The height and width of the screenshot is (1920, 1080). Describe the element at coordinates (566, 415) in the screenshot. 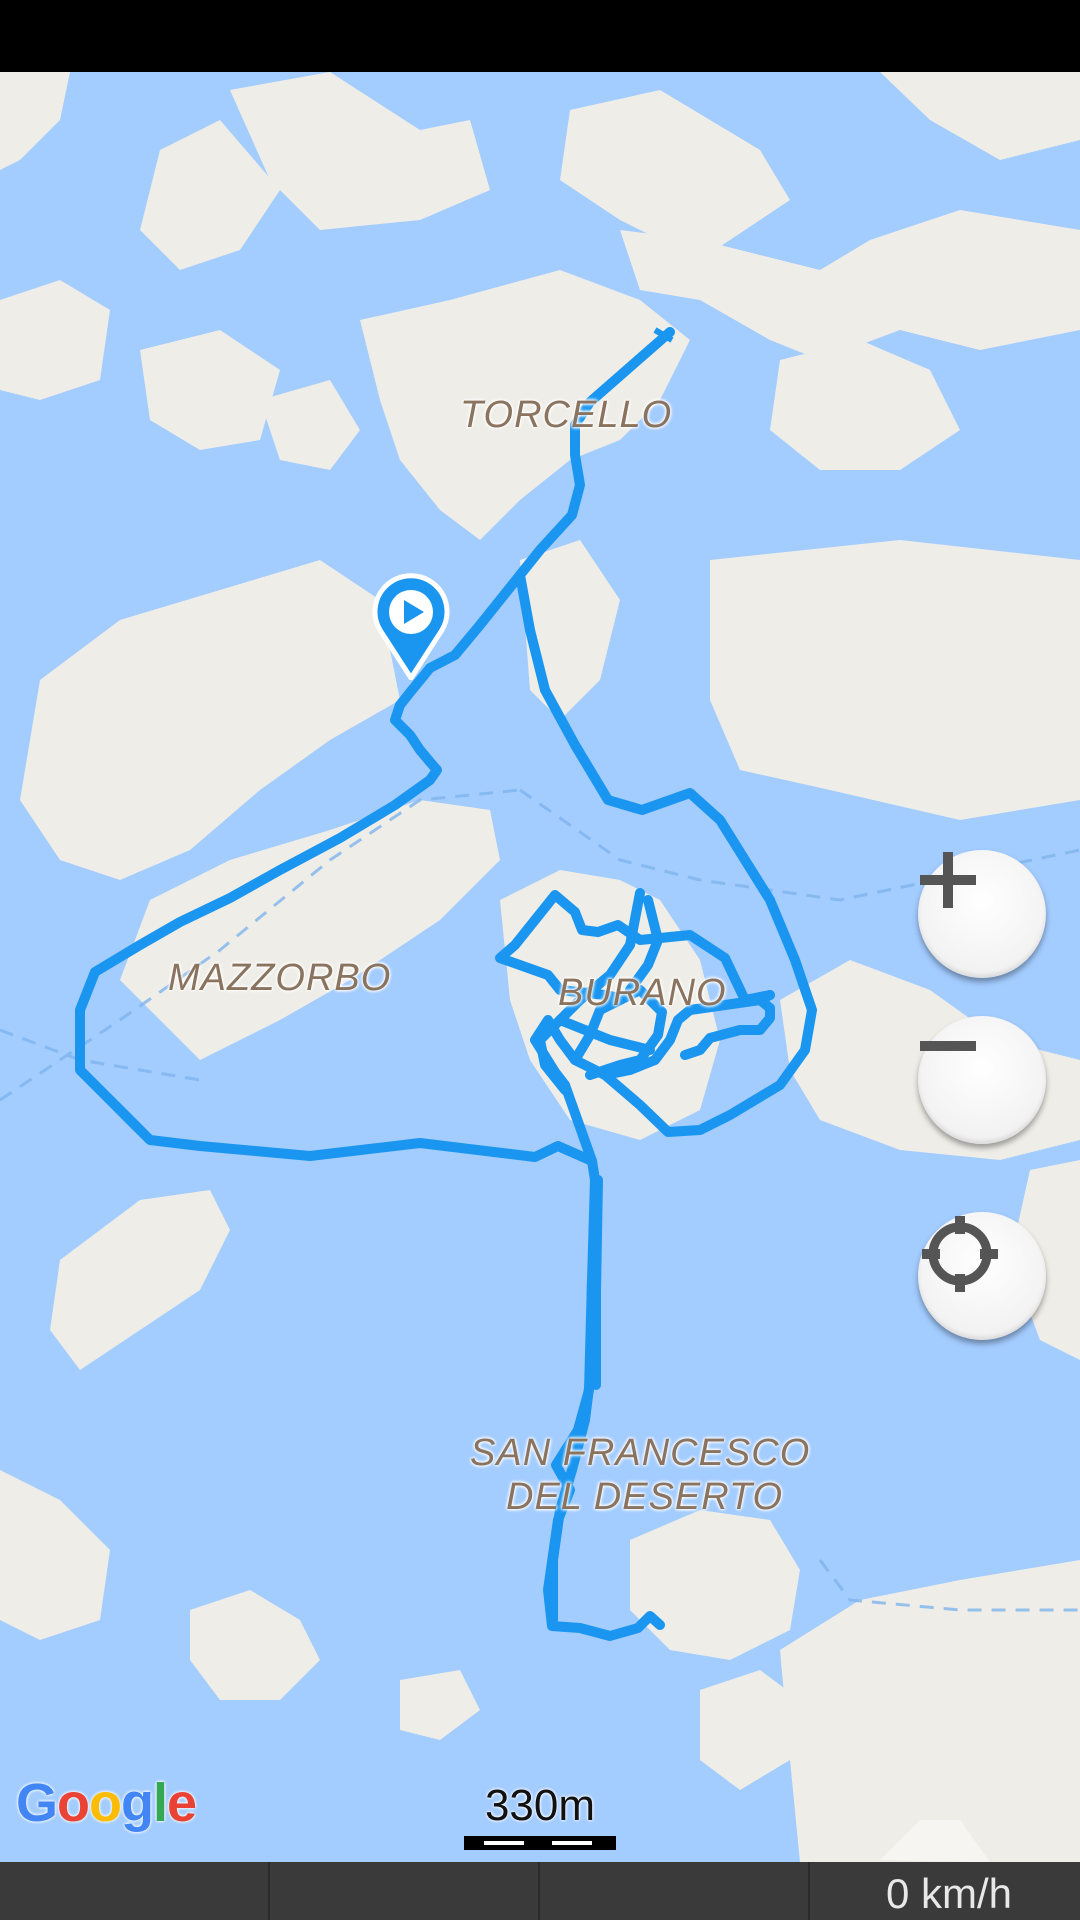

I see `place-label-torcello: TORCELLO` at that location.